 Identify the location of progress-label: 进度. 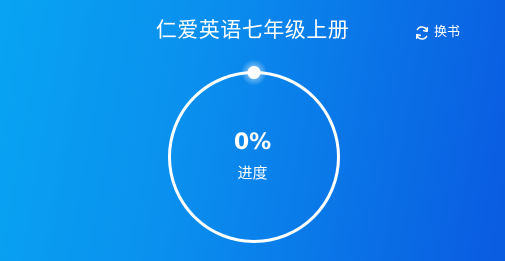
(252, 173).